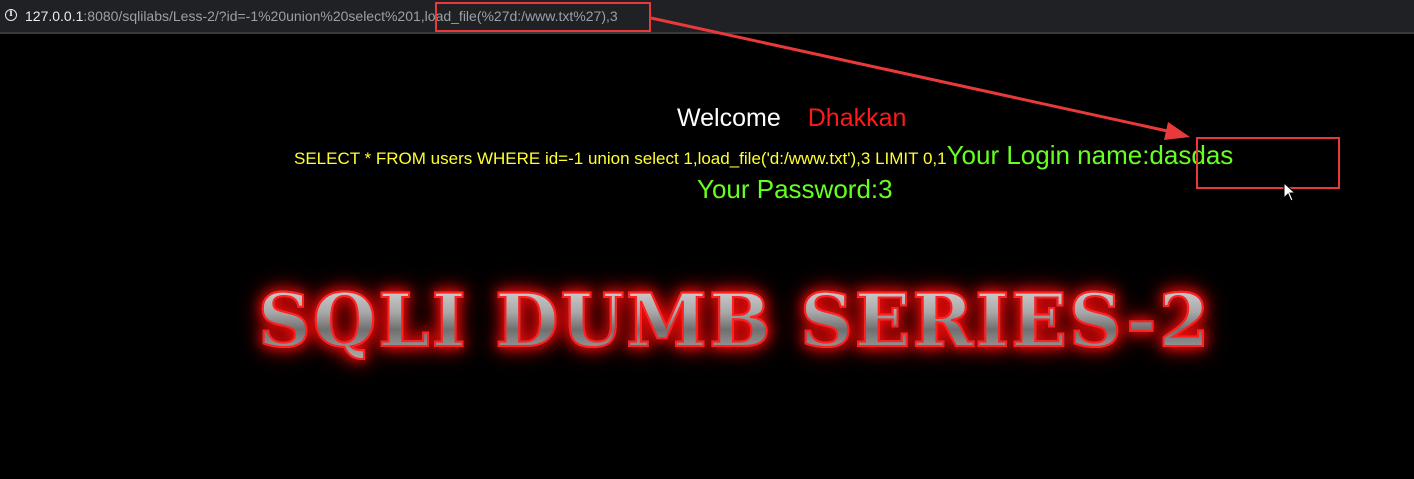 The width and height of the screenshot is (1414, 479). Describe the element at coordinates (791, 118) in the screenshot. I see `welcome-heading: Welcome Dhakkan` at that location.